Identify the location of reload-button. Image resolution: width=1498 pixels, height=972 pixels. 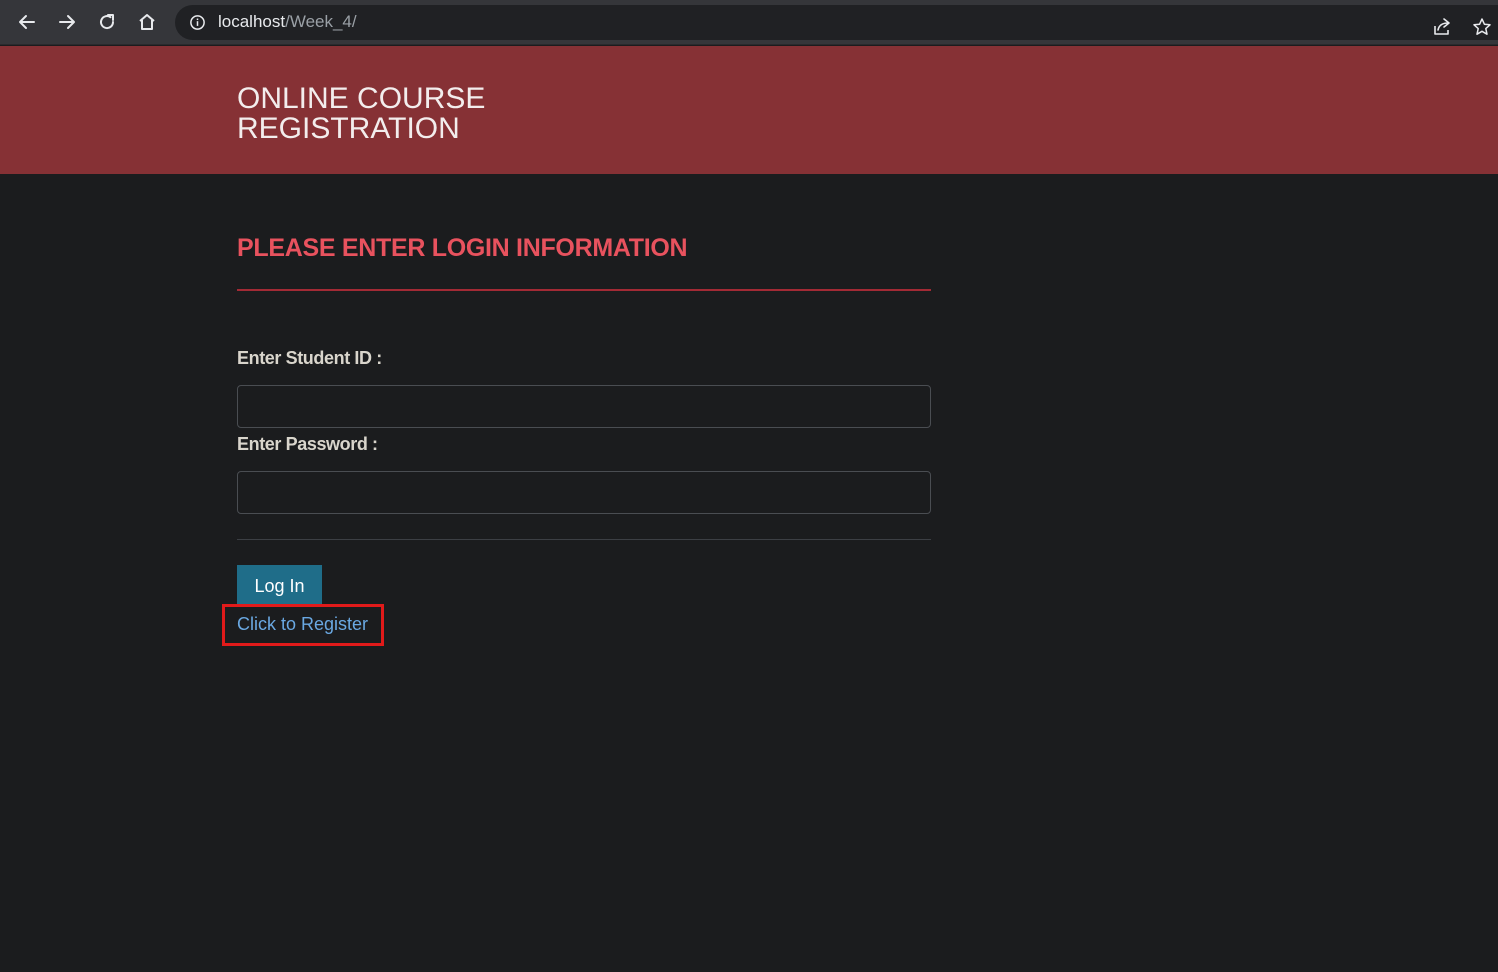
(107, 22).